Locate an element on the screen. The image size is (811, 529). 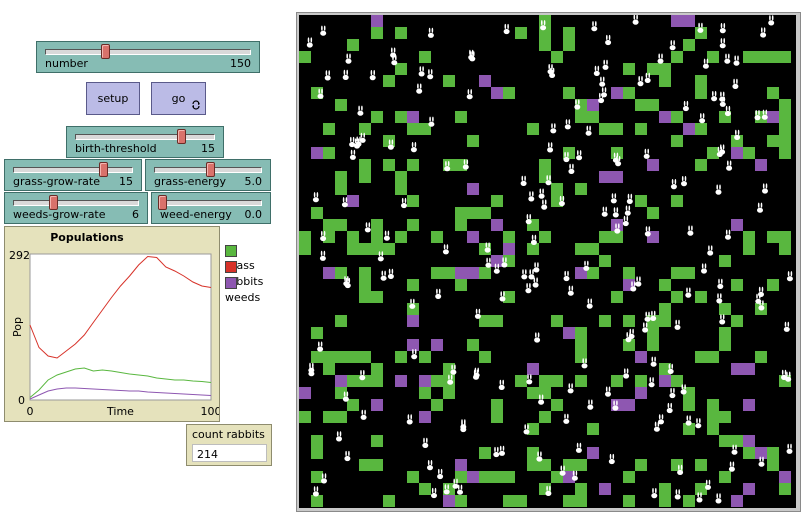
birth-threshold-slider-thumb is located at coordinates (181, 136).